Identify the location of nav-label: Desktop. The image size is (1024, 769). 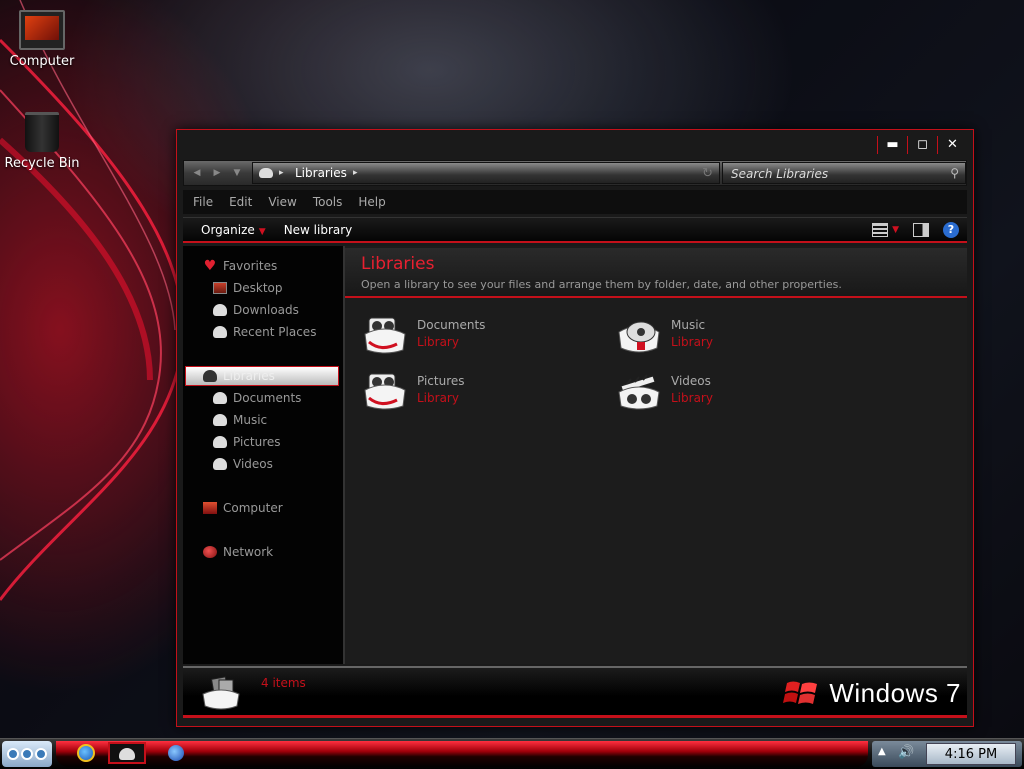
(258, 288).